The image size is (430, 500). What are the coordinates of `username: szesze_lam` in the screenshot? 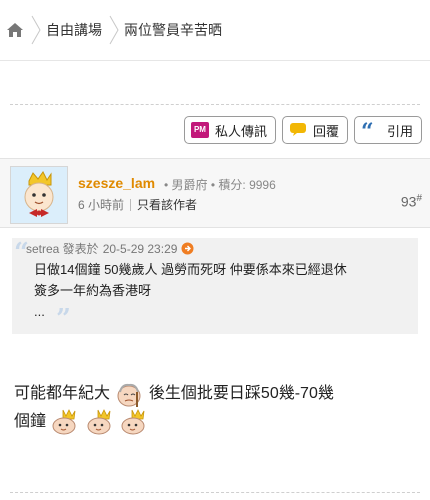 It's located at (116, 183).